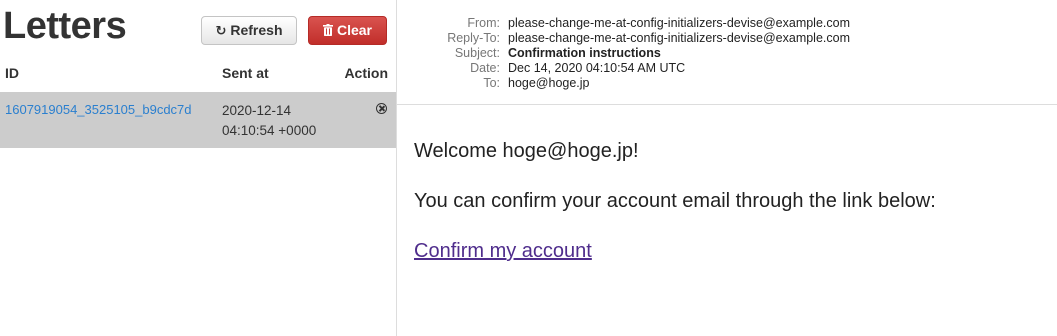 The height and width of the screenshot is (336, 1057). I want to click on header-to-label: To:, so click(491, 83).